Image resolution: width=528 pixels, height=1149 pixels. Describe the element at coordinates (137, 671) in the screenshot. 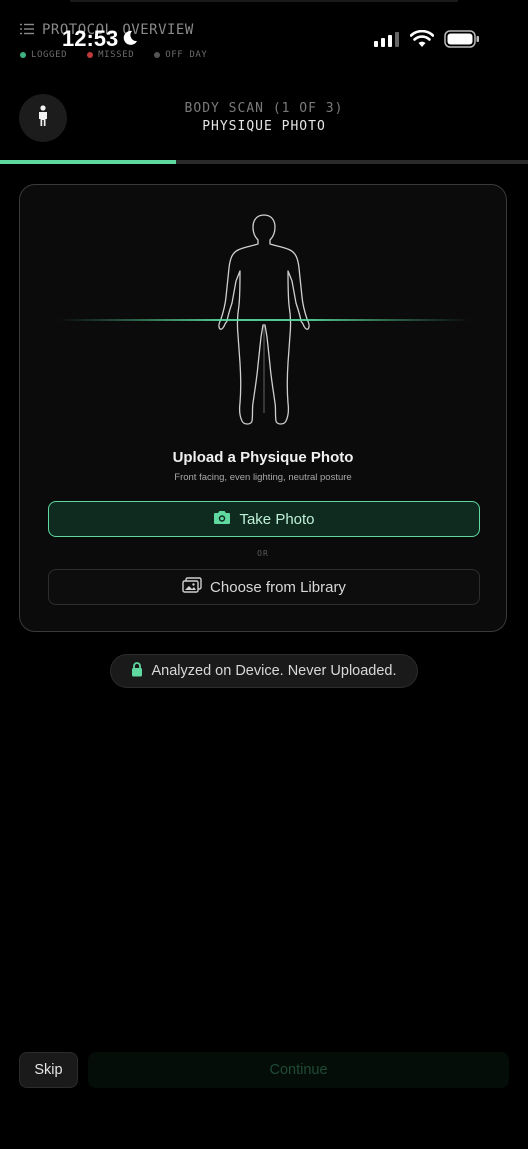

I see `lock-icon` at that location.